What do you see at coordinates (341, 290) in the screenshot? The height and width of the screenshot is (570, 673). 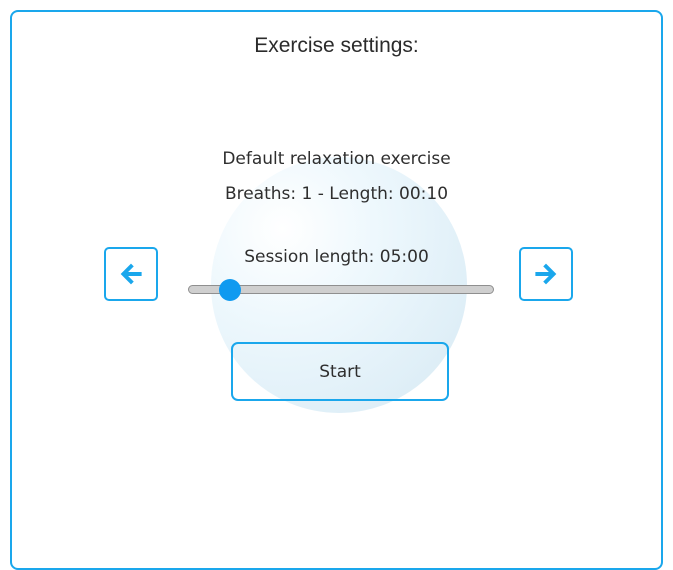 I see `session-length-slider` at bounding box center [341, 290].